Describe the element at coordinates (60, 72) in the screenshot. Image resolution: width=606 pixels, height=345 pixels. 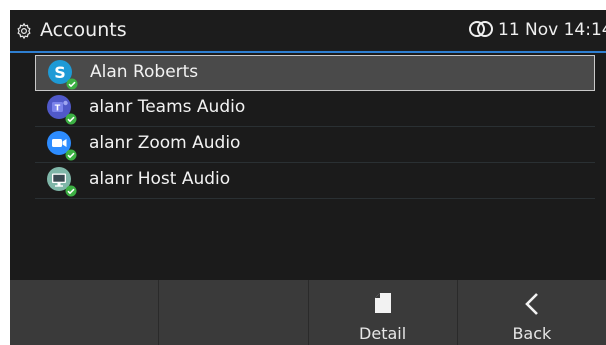
I see `svg-text: S` at that location.